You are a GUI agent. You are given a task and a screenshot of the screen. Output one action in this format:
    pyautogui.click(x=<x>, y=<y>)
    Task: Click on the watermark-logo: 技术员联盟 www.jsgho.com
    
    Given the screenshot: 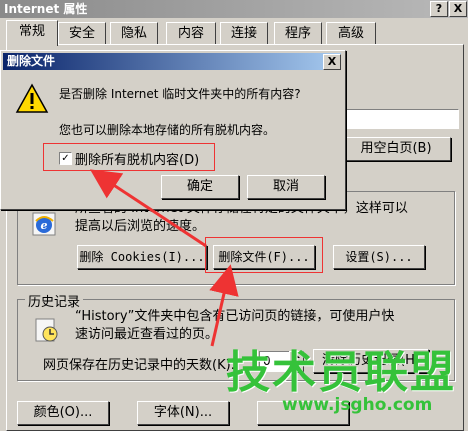 What is the action you would take?
    pyautogui.click(x=346, y=381)
    